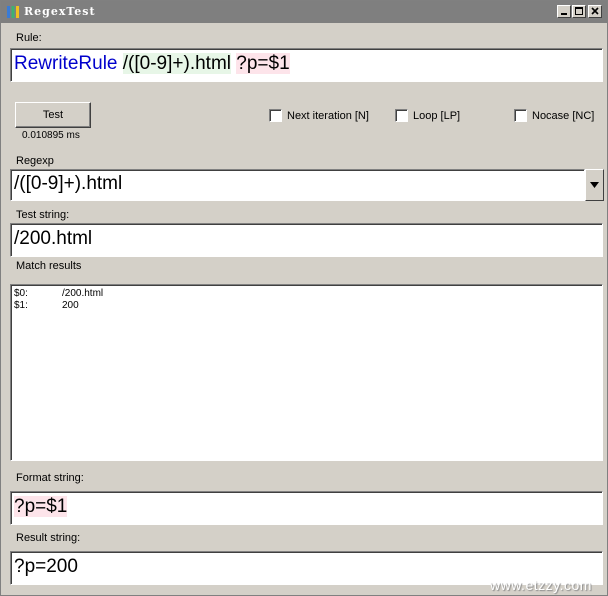 Image resolution: width=608 pixels, height=596 pixels. I want to click on window-title: RegexTest, so click(60, 11).